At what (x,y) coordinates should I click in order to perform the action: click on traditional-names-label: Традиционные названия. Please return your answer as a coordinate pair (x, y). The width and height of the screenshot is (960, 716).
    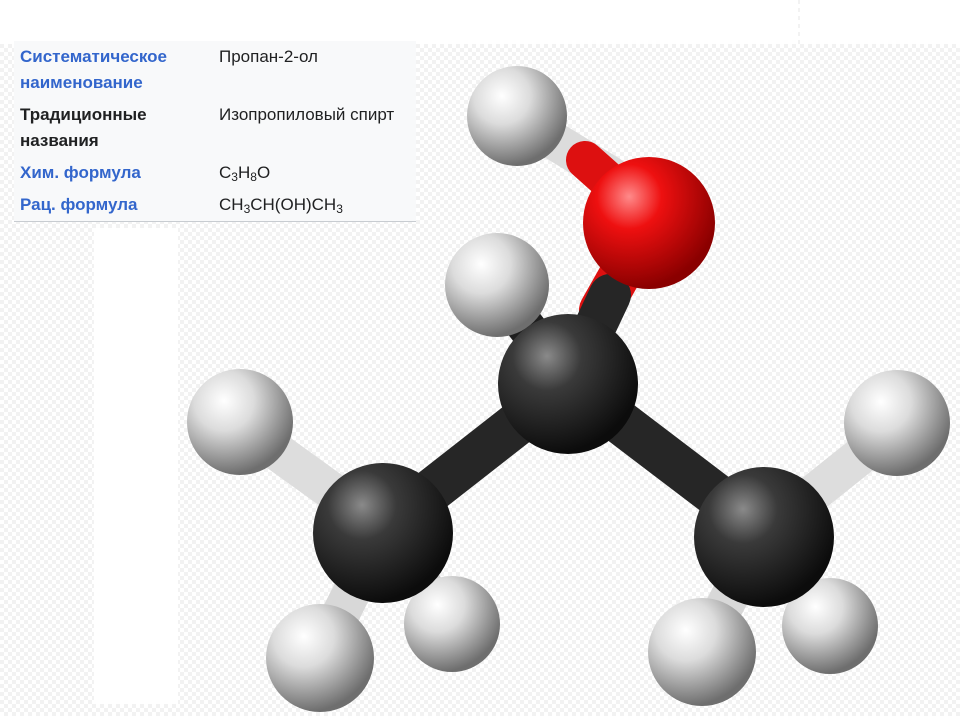
    Looking at the image, I should click on (83, 127).